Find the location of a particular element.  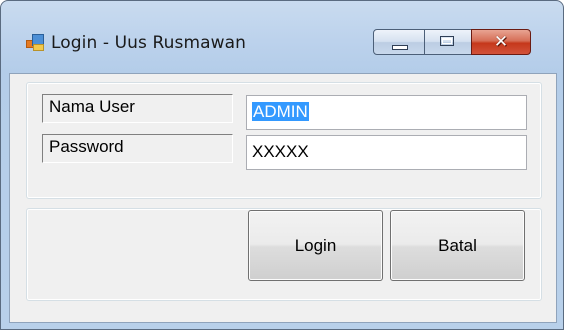

username-value: ADMIN is located at coordinates (280, 111).